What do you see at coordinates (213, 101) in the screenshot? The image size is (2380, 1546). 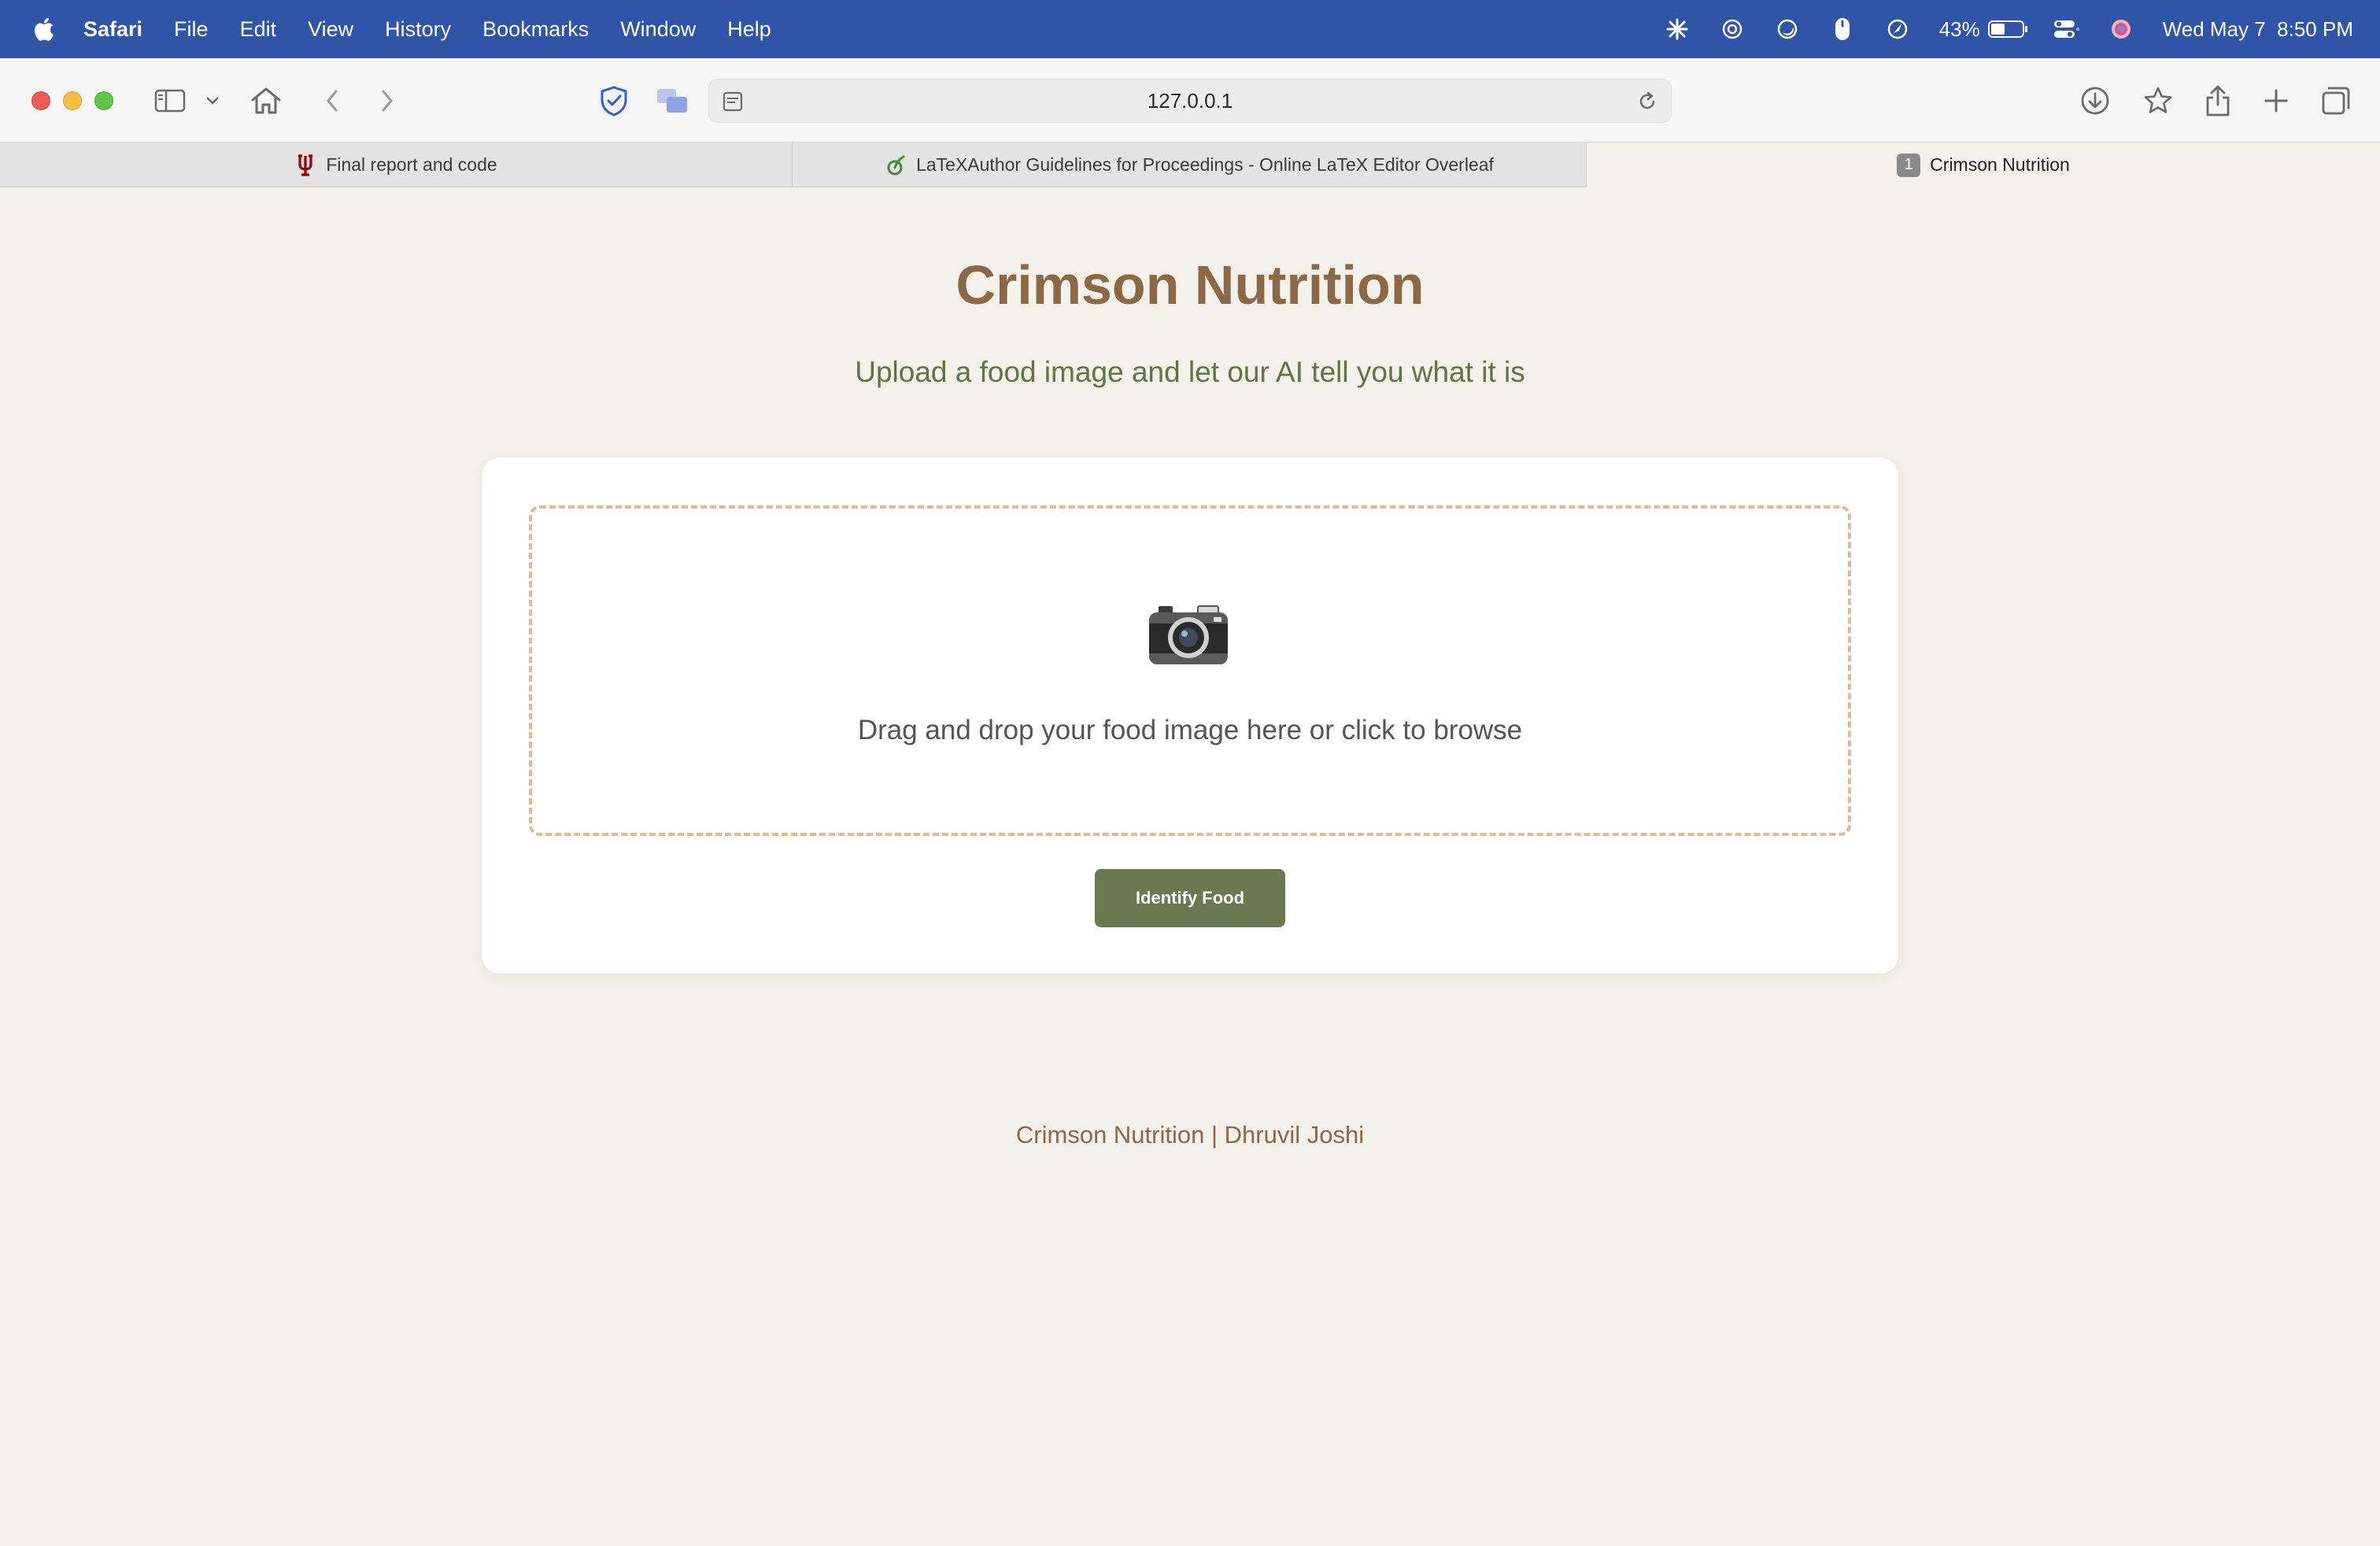 I see `chevron-down-icon` at bounding box center [213, 101].